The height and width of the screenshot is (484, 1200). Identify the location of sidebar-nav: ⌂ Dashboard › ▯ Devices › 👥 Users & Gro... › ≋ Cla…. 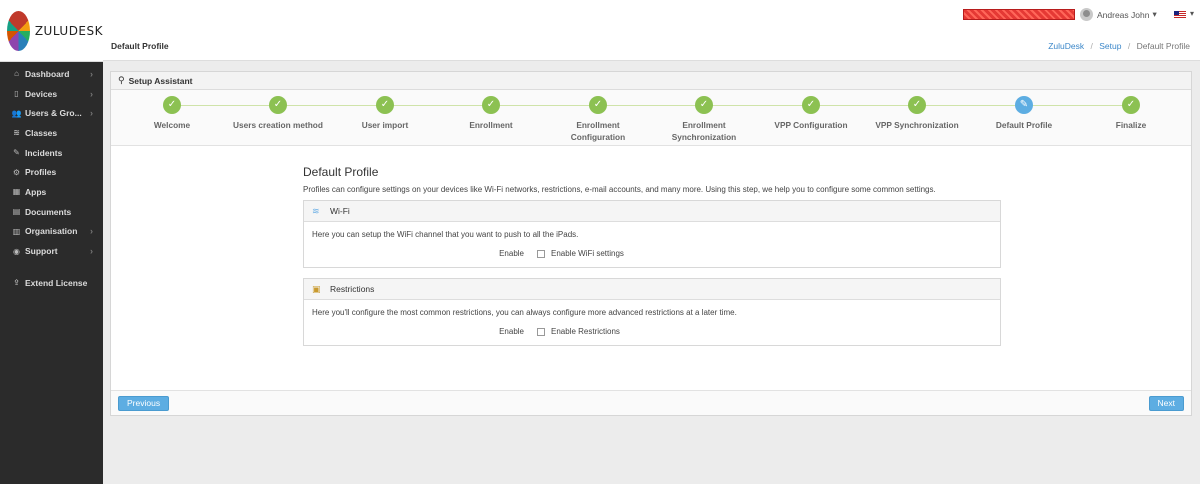
(51, 177).